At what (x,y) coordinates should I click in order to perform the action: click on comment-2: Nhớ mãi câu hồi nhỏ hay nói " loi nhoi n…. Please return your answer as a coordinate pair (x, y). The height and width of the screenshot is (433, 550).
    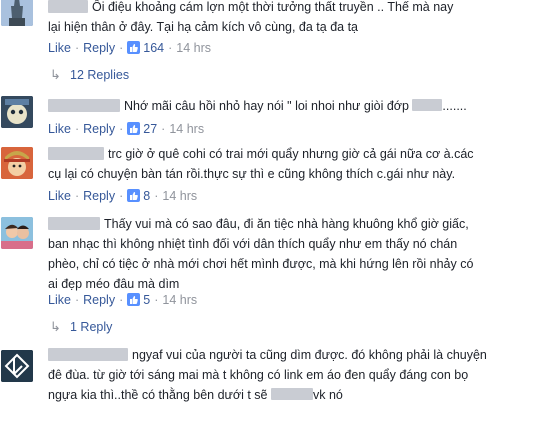
    Looking at the image, I should click on (275, 117).